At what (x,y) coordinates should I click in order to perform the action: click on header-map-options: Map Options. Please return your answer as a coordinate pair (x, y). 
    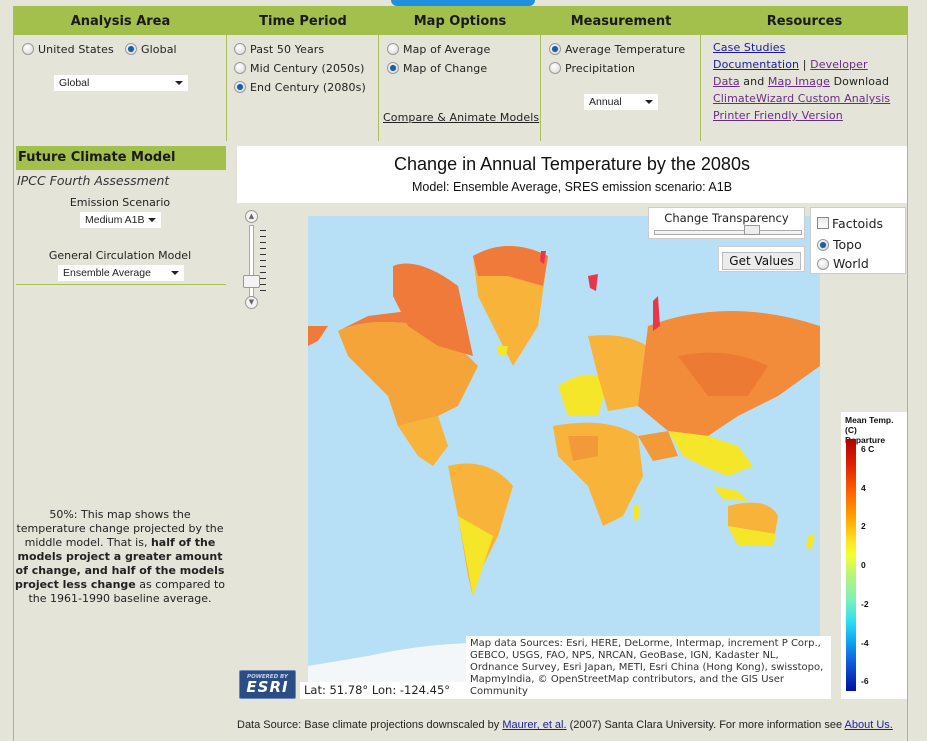
    Looking at the image, I should click on (460, 21).